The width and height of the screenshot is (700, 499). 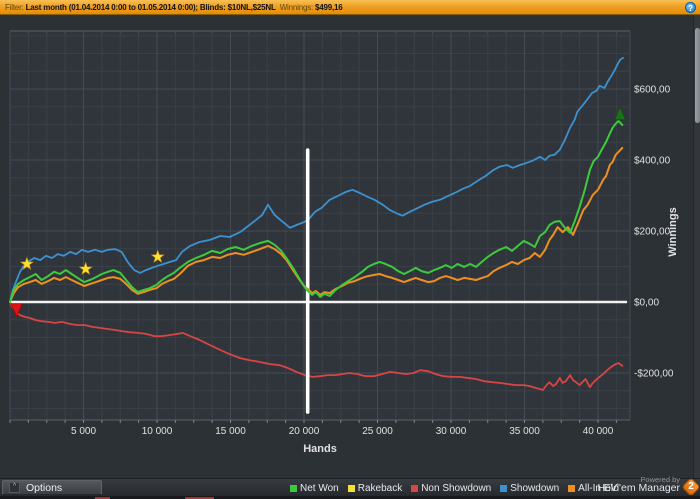 What do you see at coordinates (652, 90) in the screenshot?
I see `y-tick-label: $600,00` at bounding box center [652, 90].